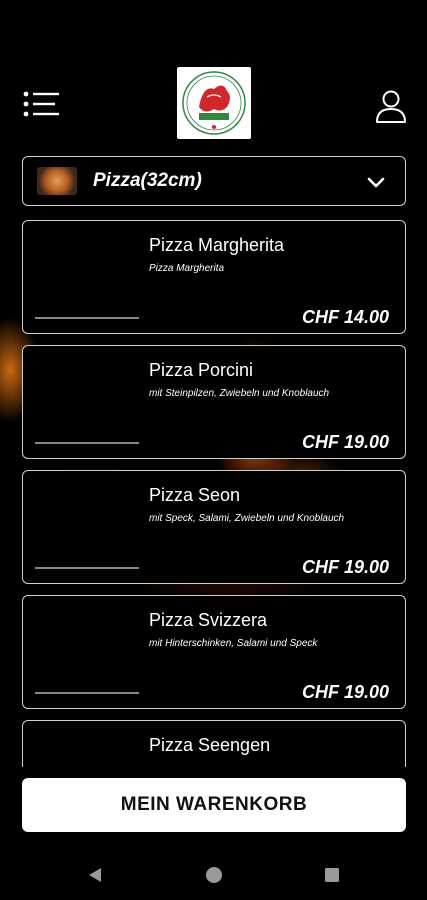 The image size is (427, 900). I want to click on menu-icon, so click(42, 106).